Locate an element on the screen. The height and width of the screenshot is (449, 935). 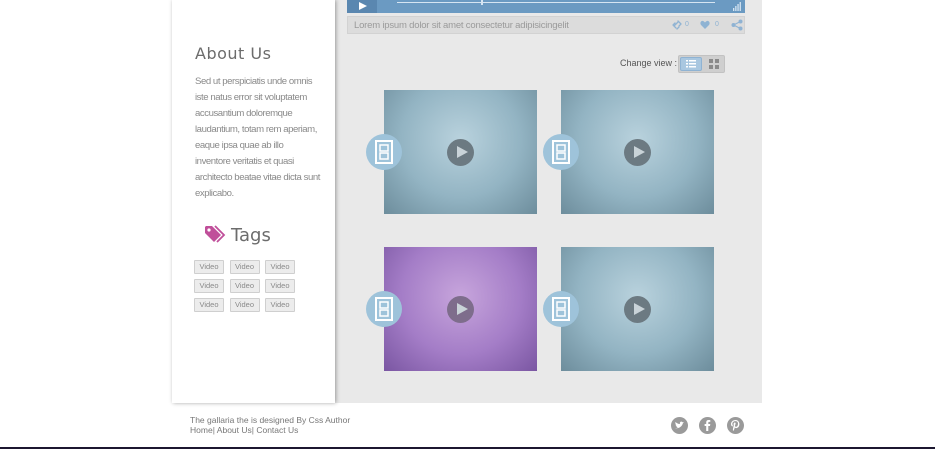
grid-view-button is located at coordinates (714, 64).